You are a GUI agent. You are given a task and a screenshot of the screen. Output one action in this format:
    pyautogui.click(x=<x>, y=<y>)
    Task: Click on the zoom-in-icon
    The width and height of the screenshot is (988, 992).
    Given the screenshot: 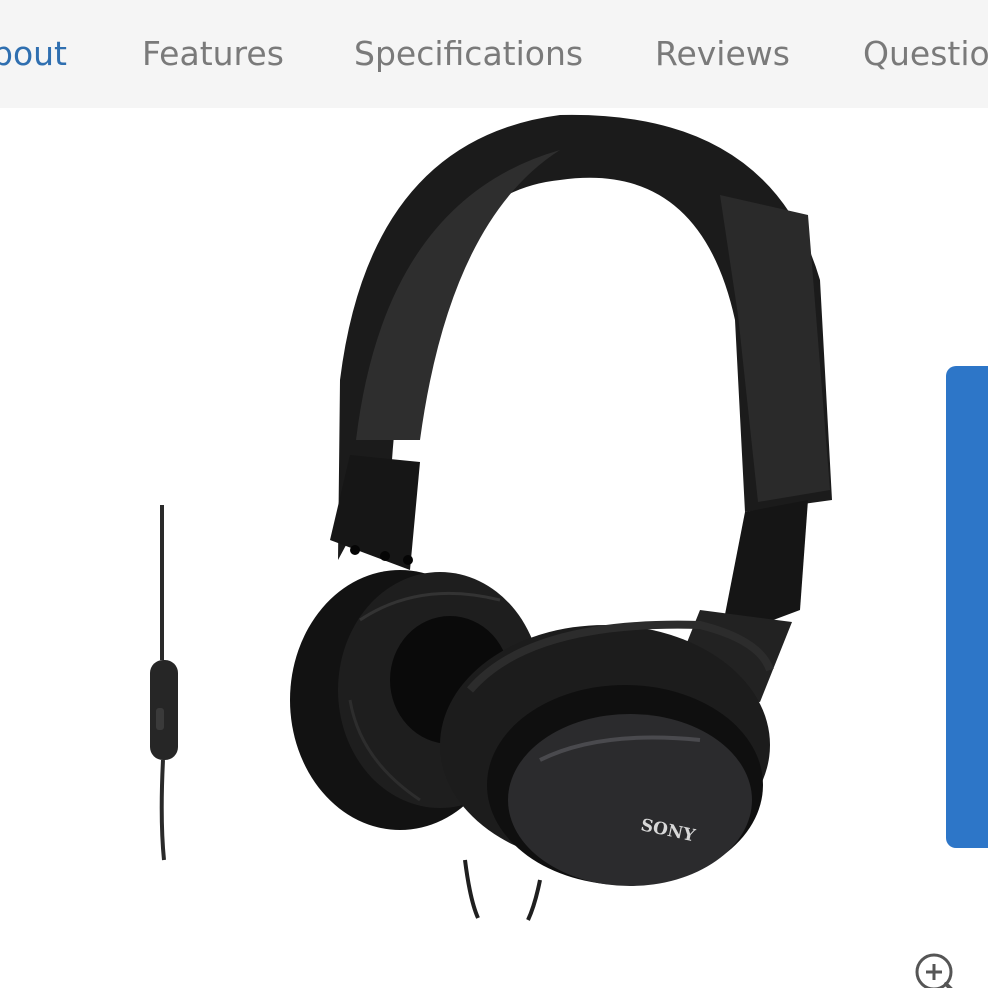 What is the action you would take?
    pyautogui.click(x=935, y=972)
    